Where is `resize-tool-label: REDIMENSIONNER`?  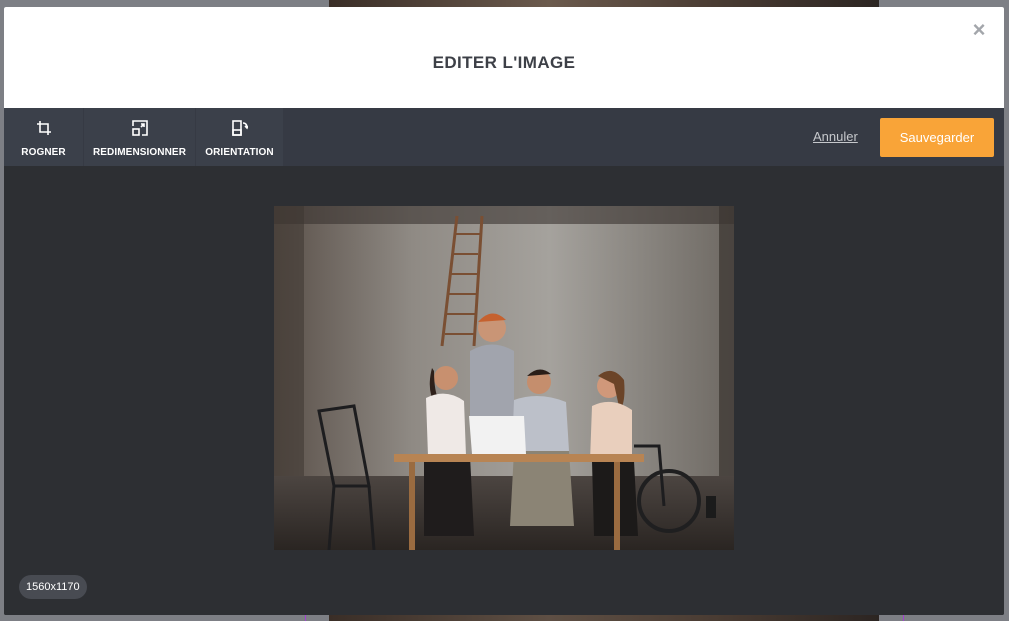 resize-tool-label: REDIMENSIONNER is located at coordinates (139, 152).